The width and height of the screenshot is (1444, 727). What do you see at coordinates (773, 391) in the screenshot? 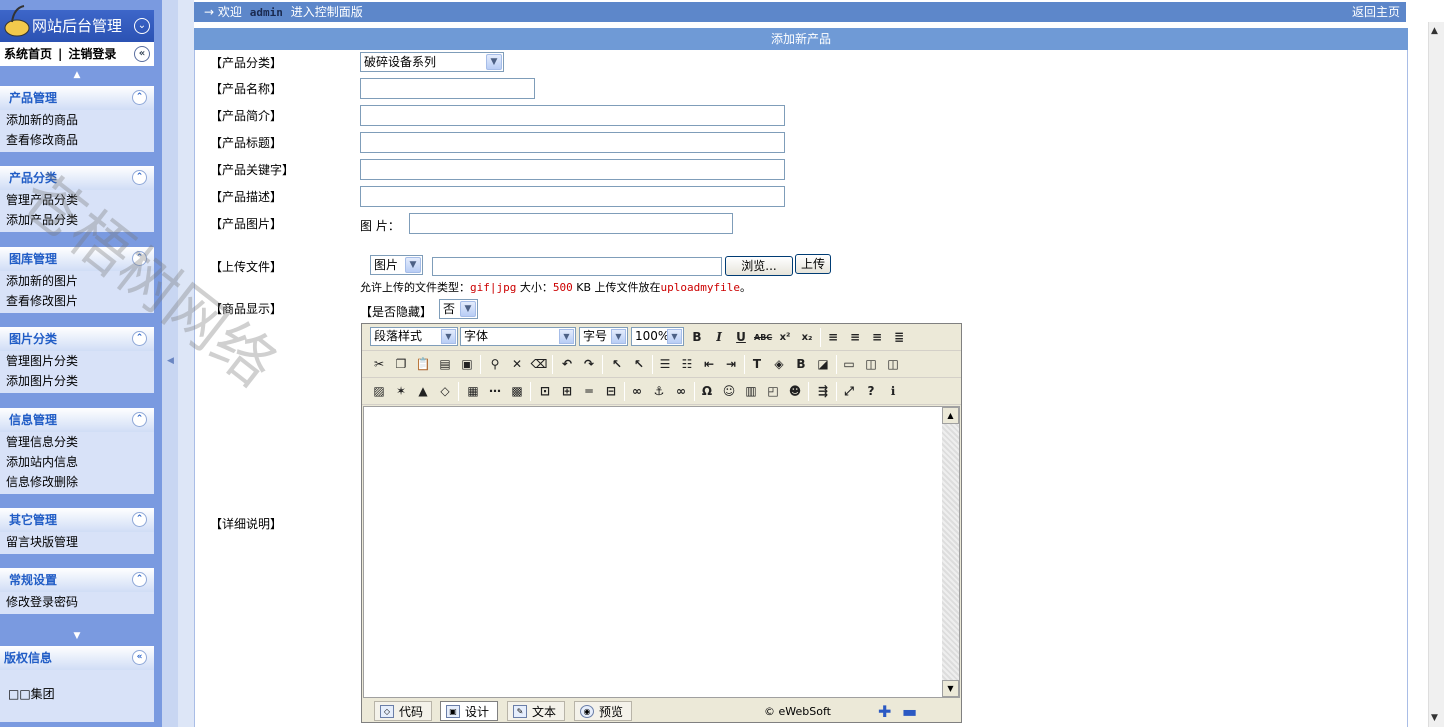
I see `marquee-icon: ◰` at bounding box center [773, 391].